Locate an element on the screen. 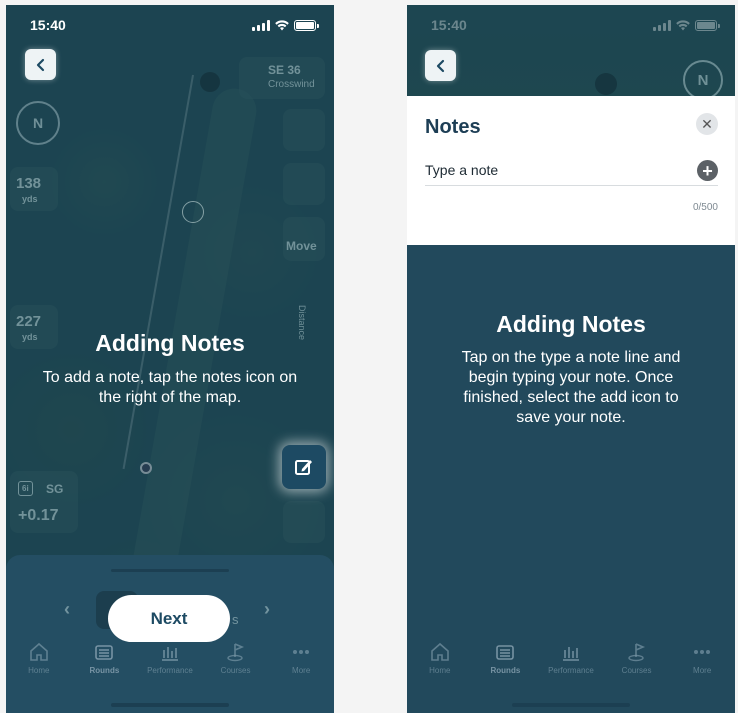 The width and height of the screenshot is (738, 713). close-button: ✕ is located at coordinates (707, 124).